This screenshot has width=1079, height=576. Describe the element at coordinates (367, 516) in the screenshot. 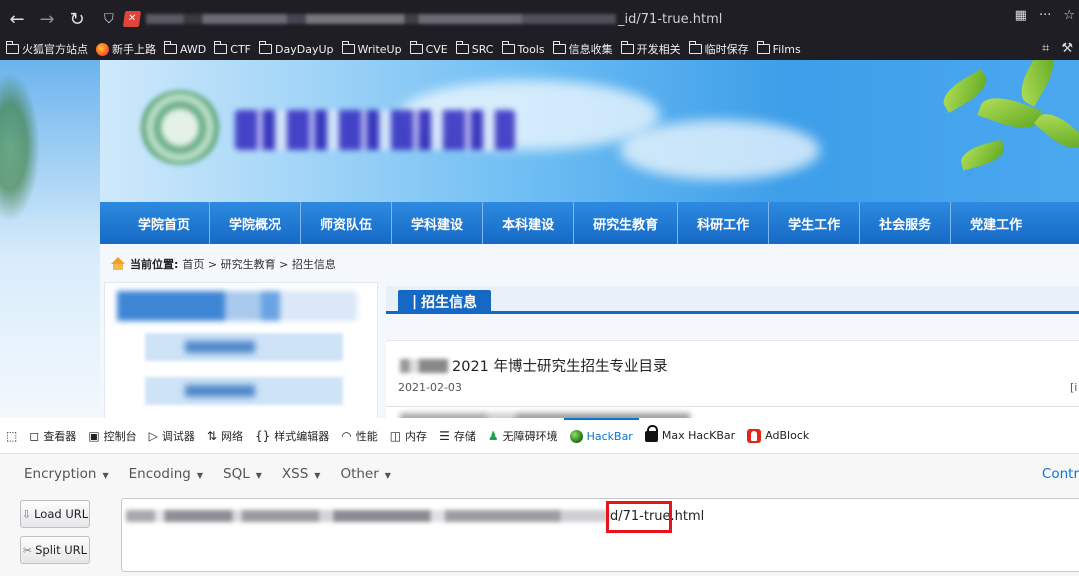

I see `url-redacted` at that location.